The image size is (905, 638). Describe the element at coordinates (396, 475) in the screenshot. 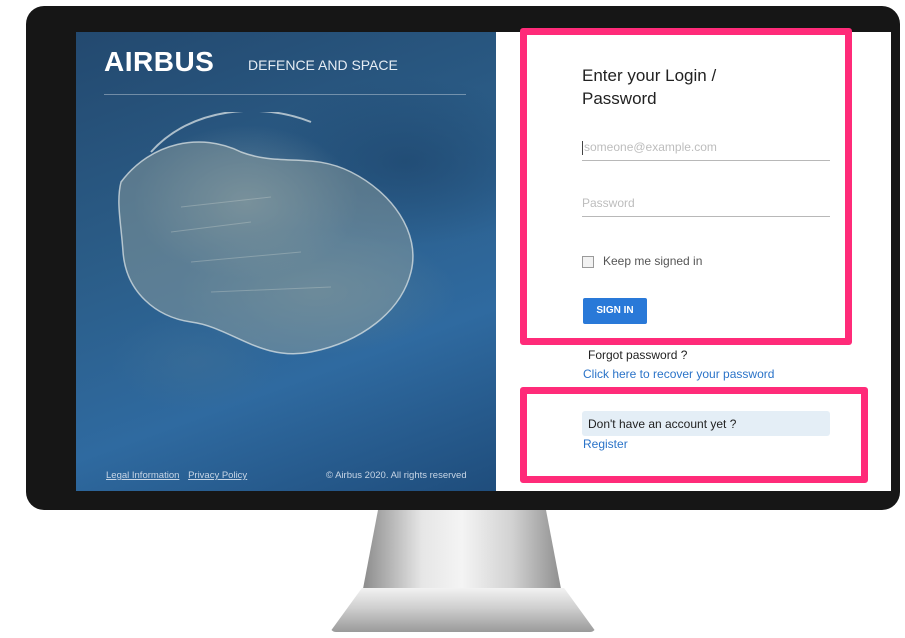

I see `copyright-text: © Airbus 2020. All rights reserved` at that location.